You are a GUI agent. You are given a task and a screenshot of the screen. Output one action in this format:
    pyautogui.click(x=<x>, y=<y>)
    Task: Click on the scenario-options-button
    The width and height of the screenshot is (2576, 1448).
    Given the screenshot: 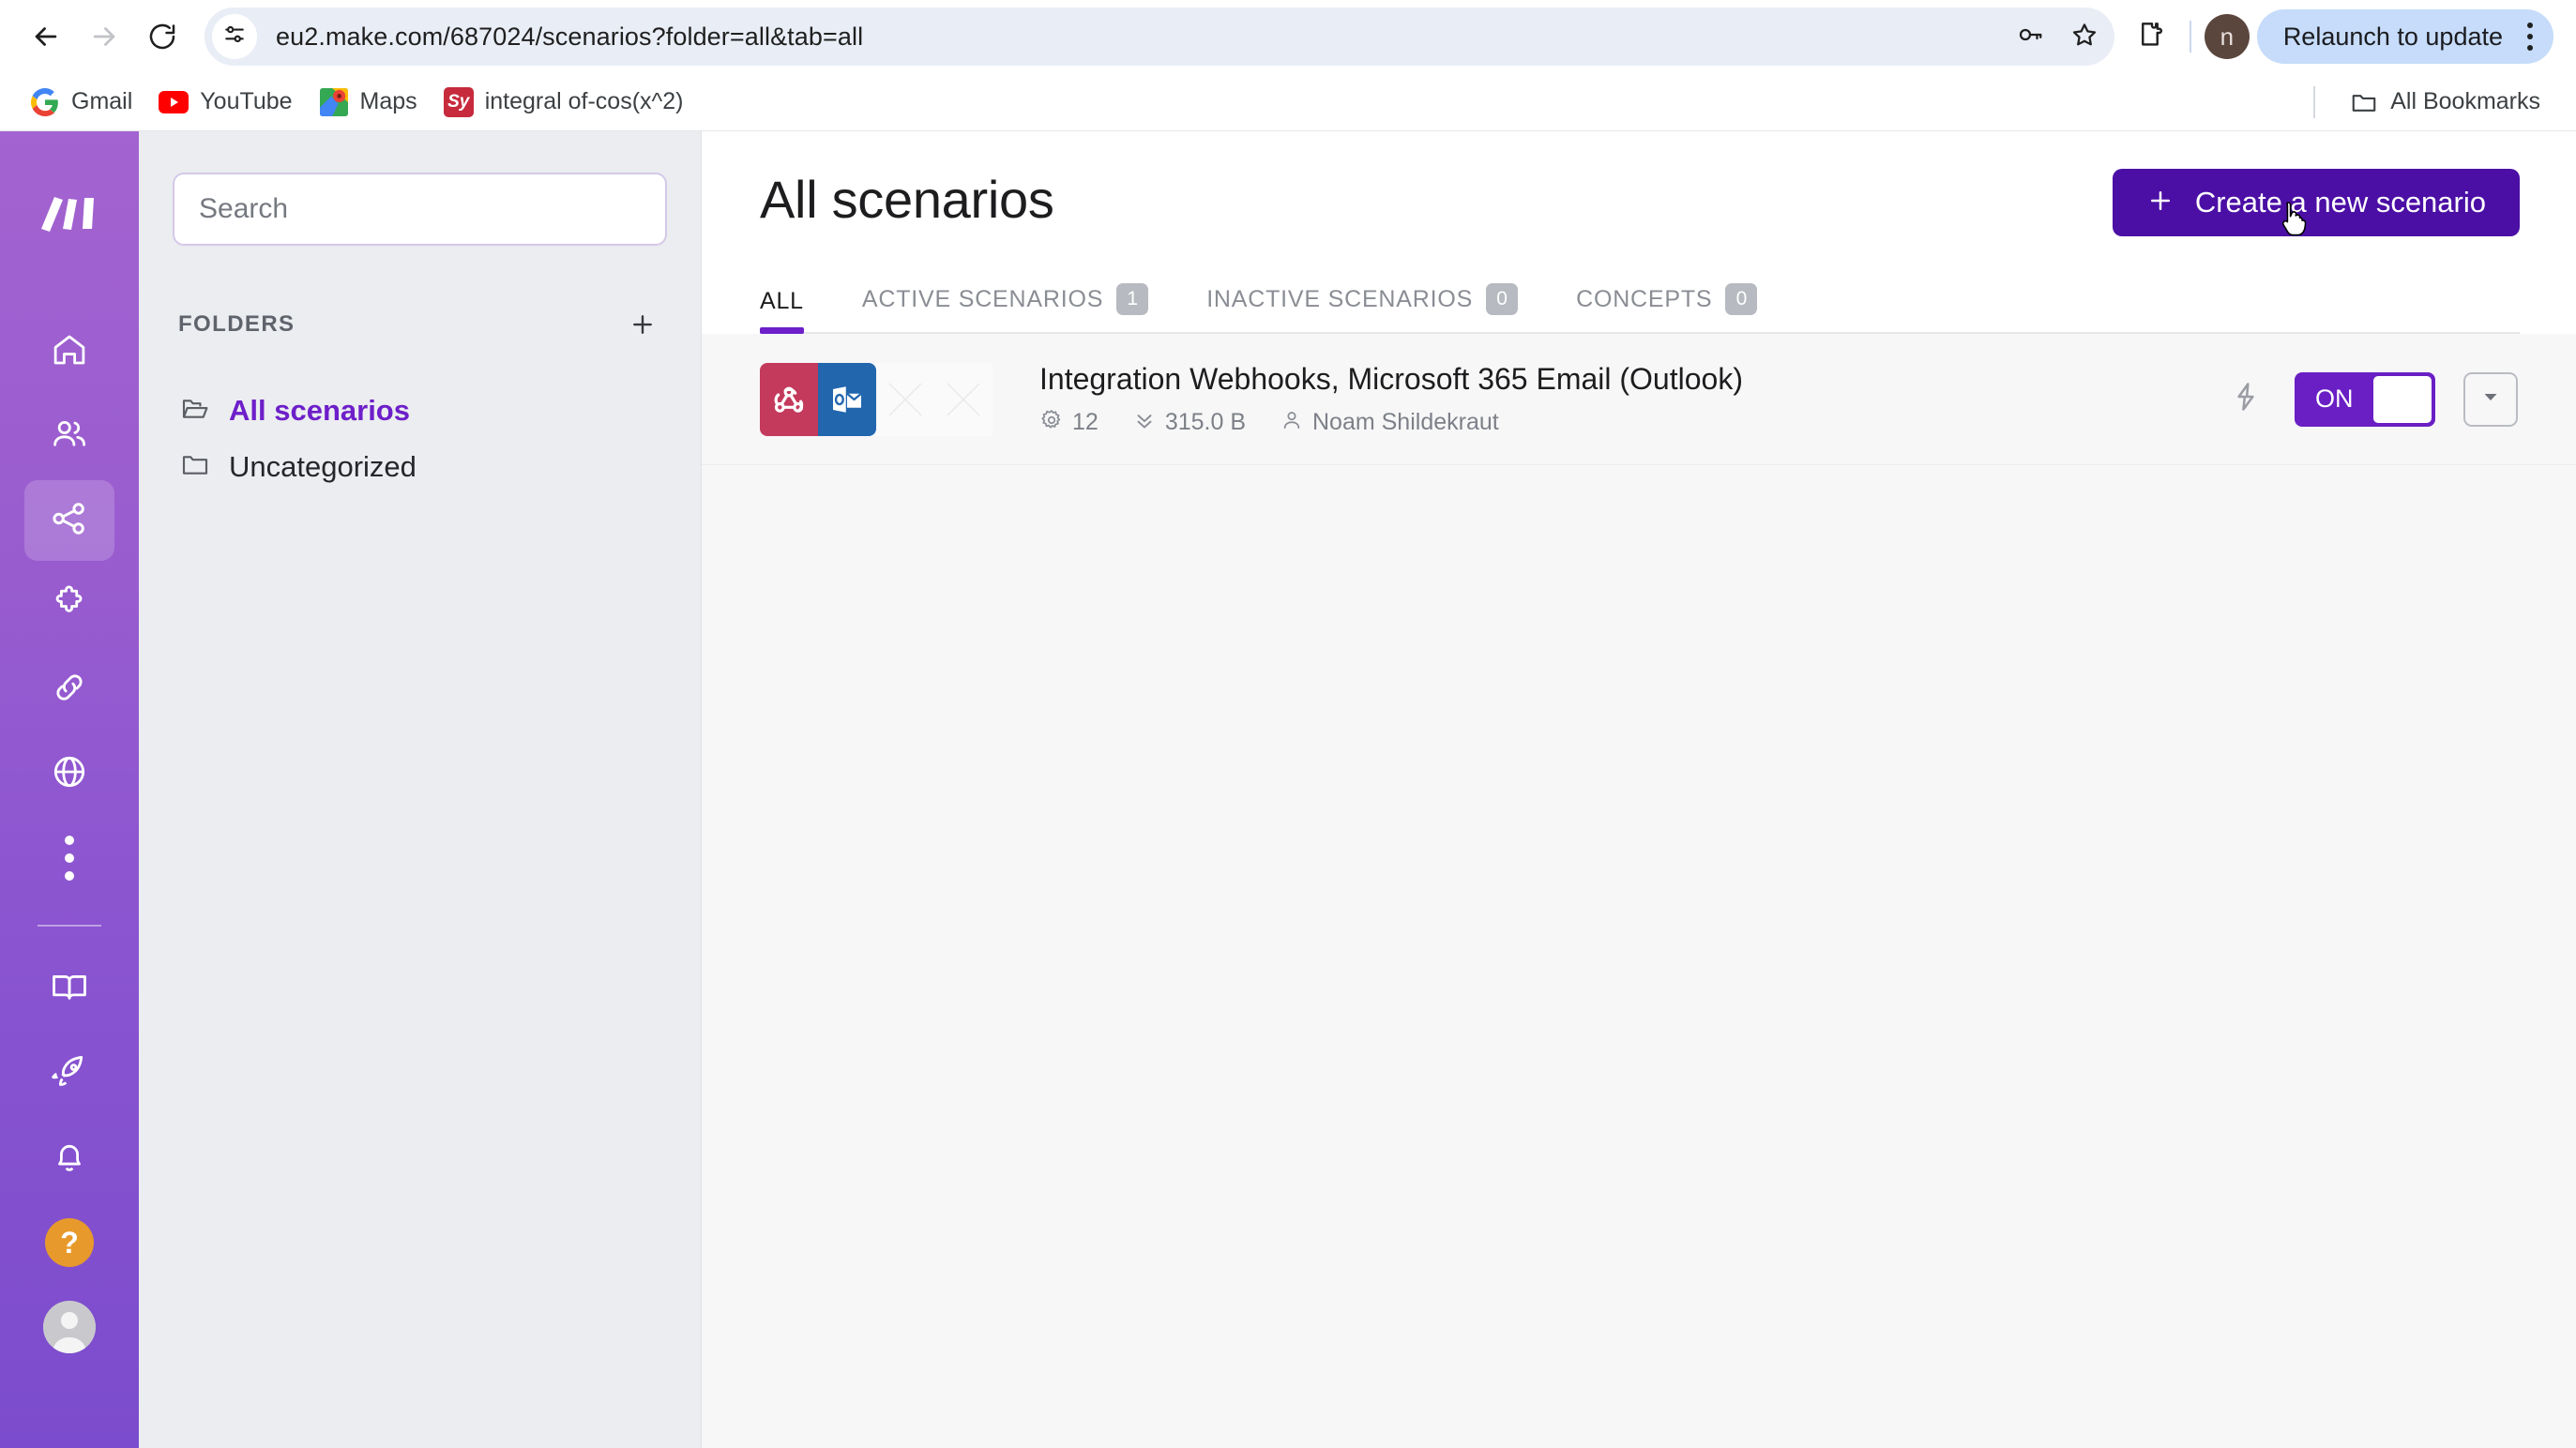 What is the action you would take?
    pyautogui.click(x=2490, y=399)
    